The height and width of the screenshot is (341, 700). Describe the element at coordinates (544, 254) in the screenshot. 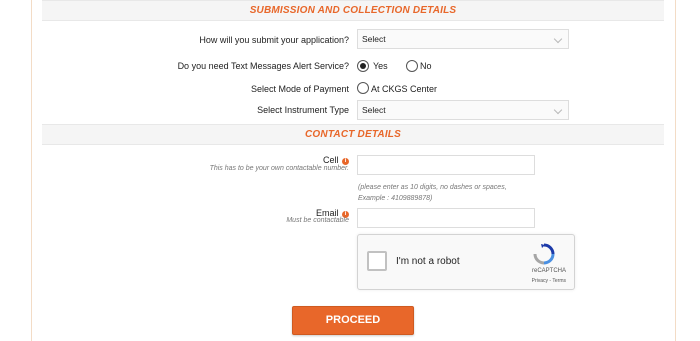

I see `recaptcha-logo-icon` at that location.